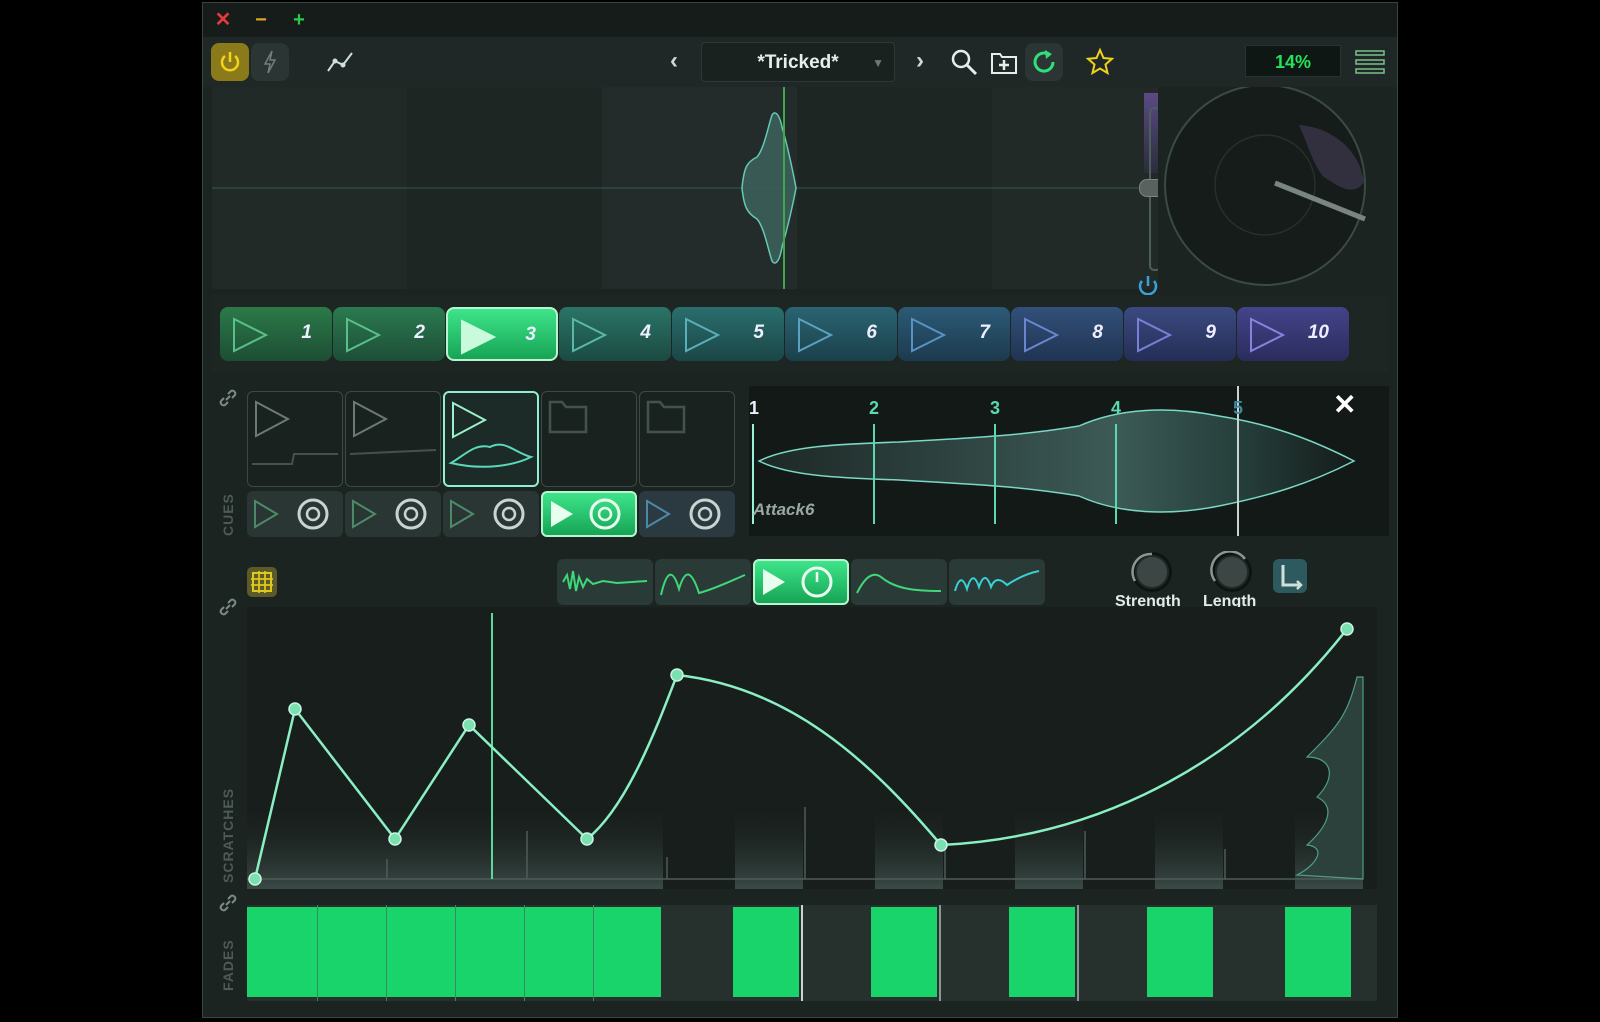 This screenshot has height=1022, width=1600. Describe the element at coordinates (1273, 189) in the screenshot. I see `turntable-deck` at that location.